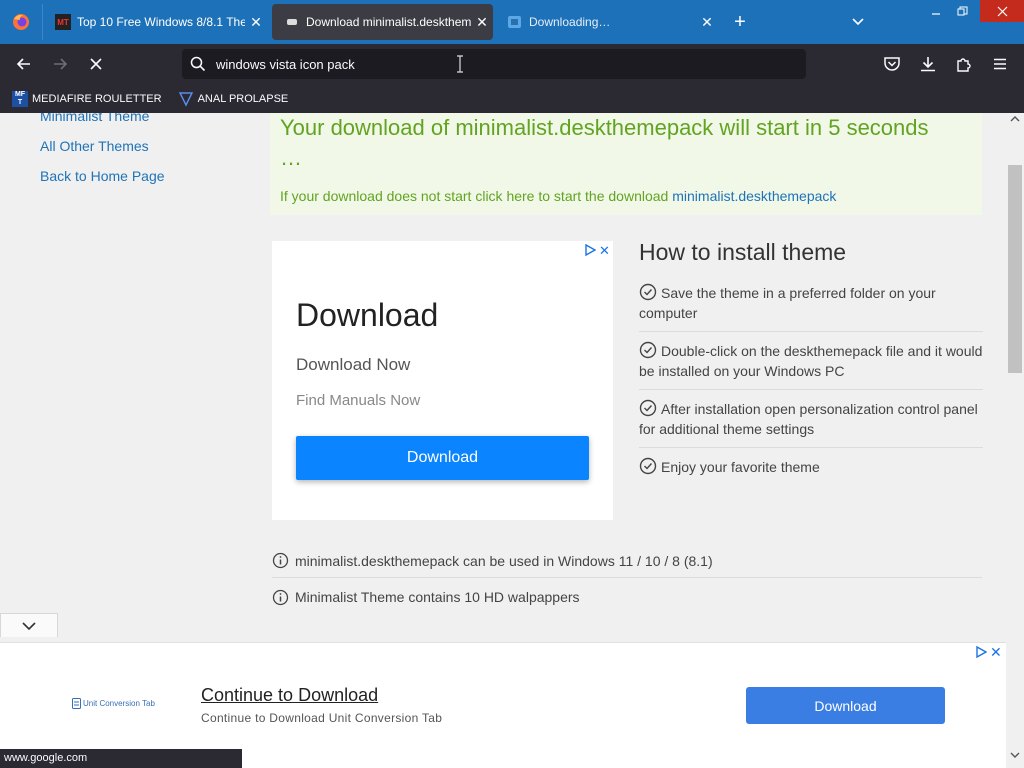 Image resolution: width=1024 pixels, height=768 pixels. What do you see at coordinates (962, 11) in the screenshot?
I see `restore-button` at bounding box center [962, 11].